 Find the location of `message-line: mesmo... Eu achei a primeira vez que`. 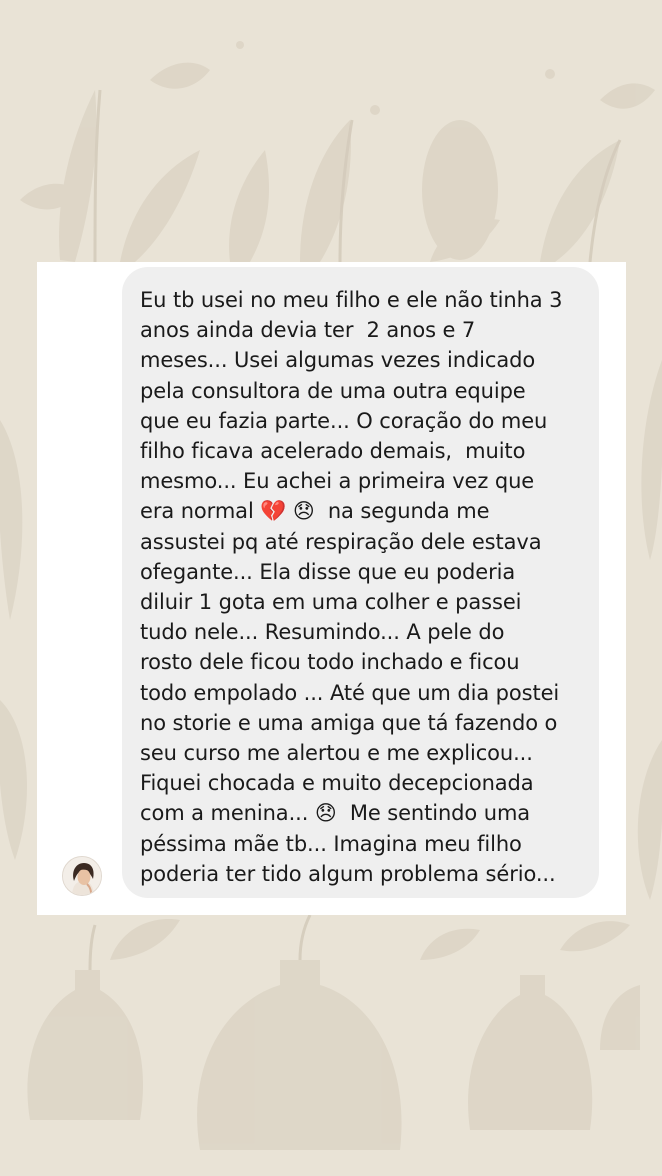

message-line: mesmo... Eu achei a primeira vez que is located at coordinates (337, 481).